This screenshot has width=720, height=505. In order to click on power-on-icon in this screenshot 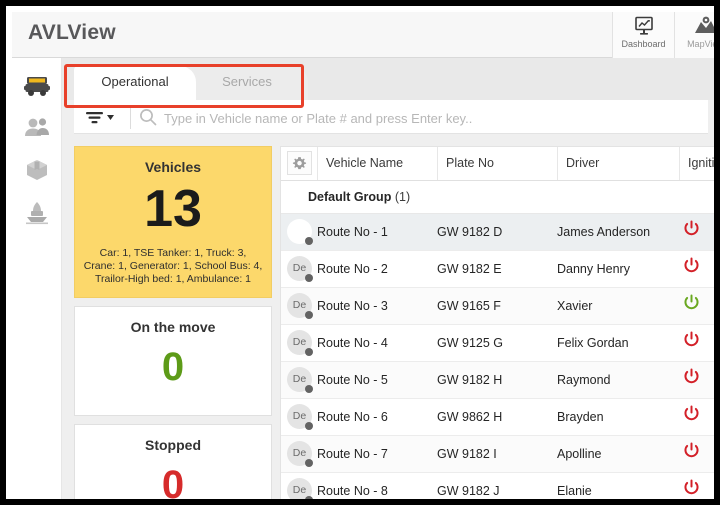, I will do `click(691, 306)`.